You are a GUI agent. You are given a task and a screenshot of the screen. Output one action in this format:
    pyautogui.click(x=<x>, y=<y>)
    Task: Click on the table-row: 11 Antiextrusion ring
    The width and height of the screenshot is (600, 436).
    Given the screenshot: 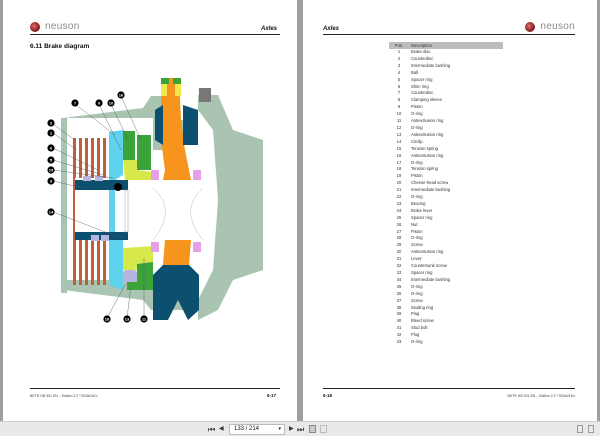 What is the action you would take?
    pyautogui.click(x=446, y=121)
    